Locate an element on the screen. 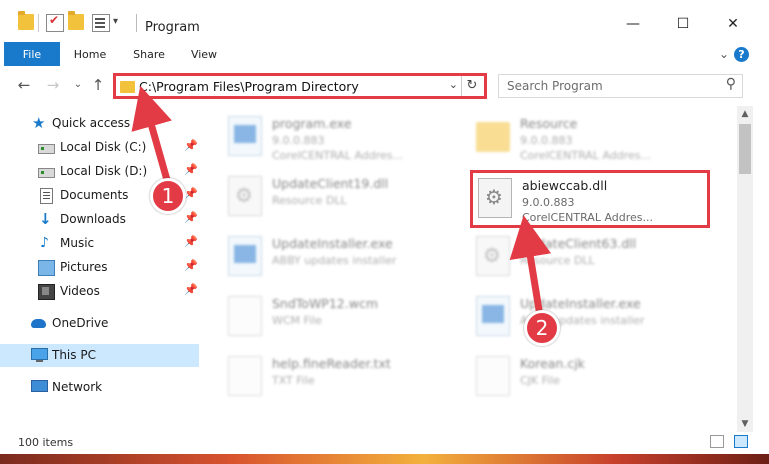 The height and width of the screenshot is (464, 769). step-2-marker: 2 is located at coordinates (542, 328).